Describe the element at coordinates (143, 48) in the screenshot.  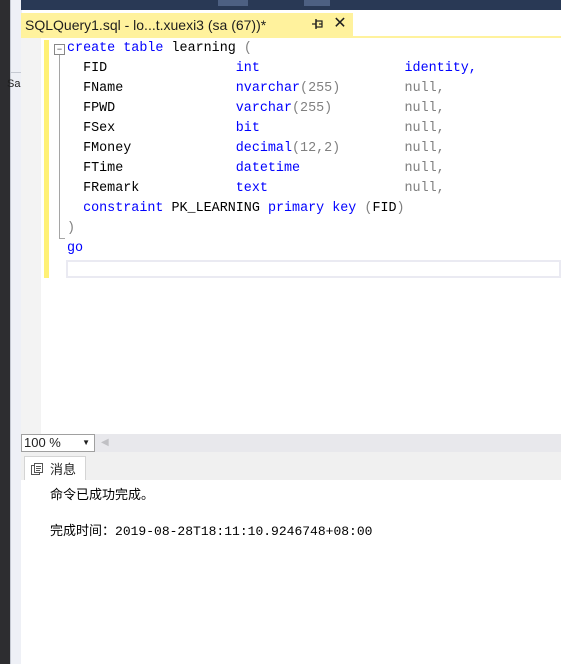
I see `keyword-table: table` at that location.